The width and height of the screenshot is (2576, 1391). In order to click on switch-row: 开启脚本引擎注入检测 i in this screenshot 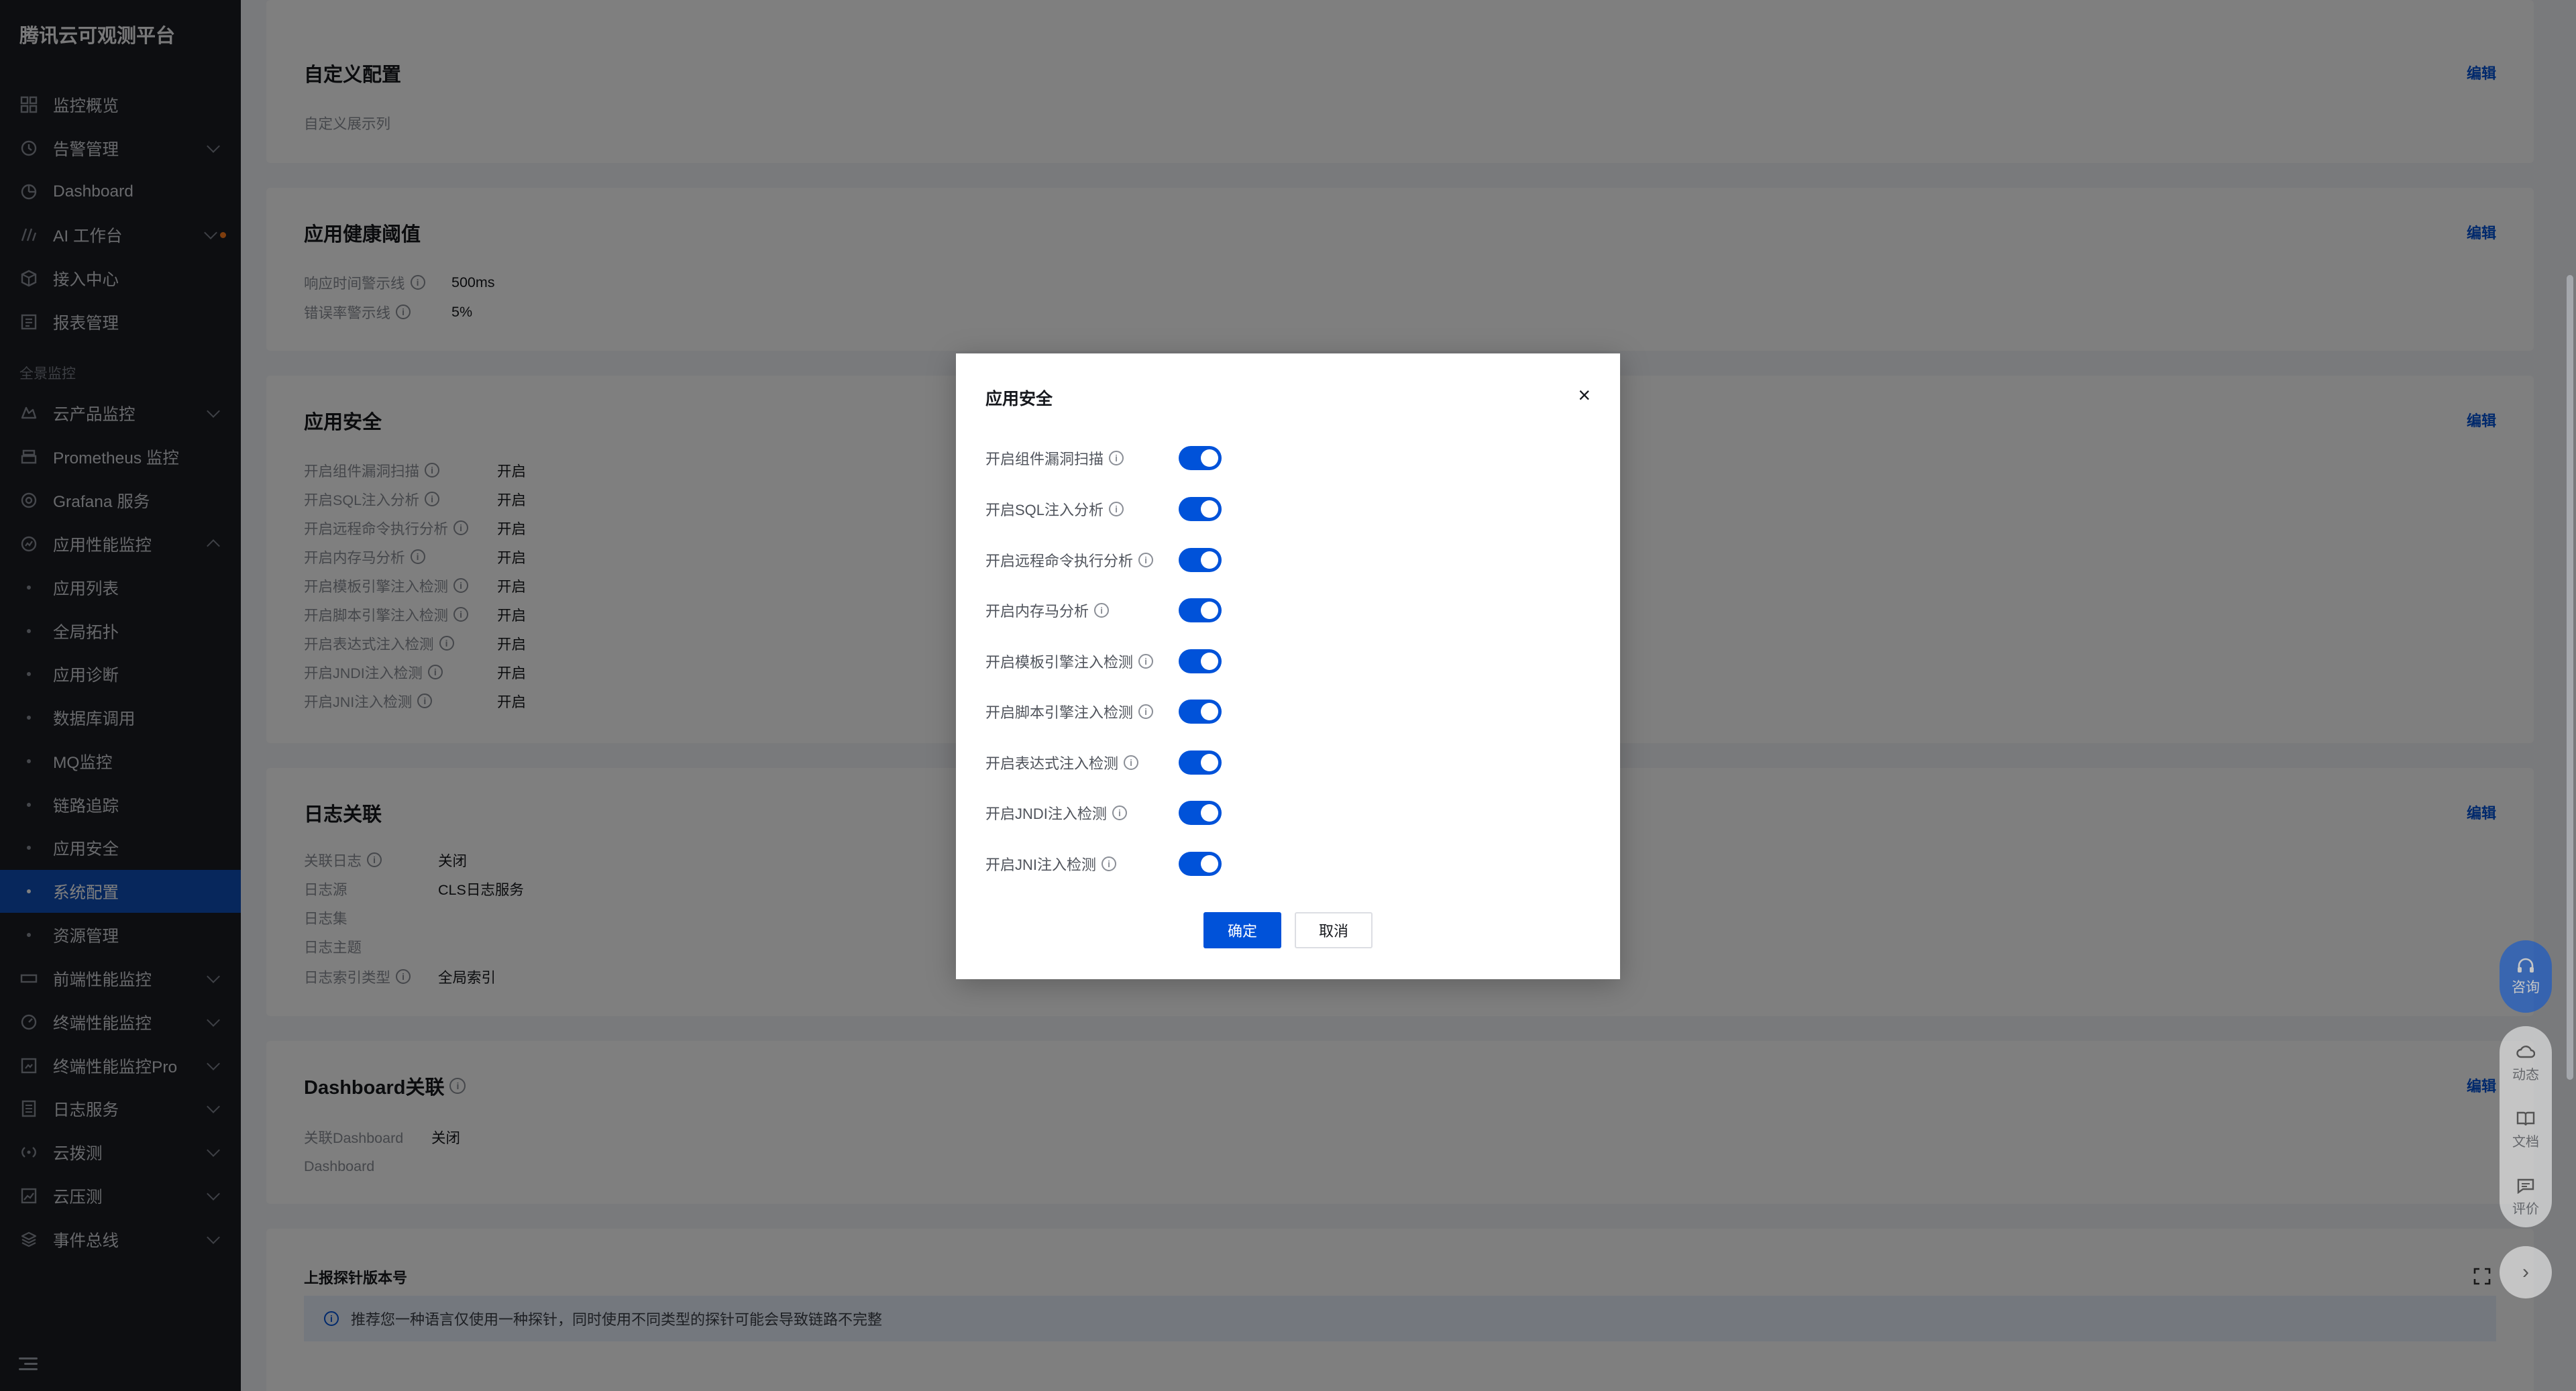, I will do `click(1287, 712)`.